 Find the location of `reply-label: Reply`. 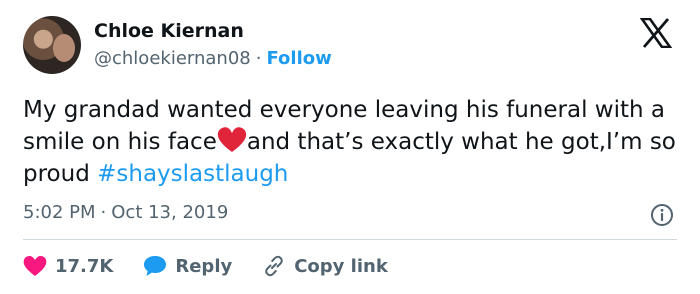

reply-label: Reply is located at coordinates (204, 266).